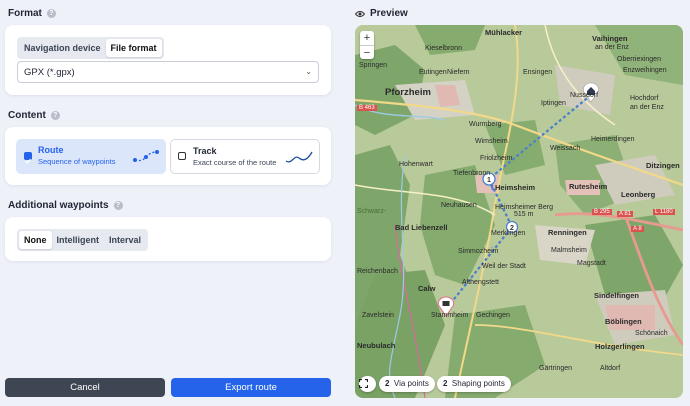  Describe the element at coordinates (489, 180) in the screenshot. I see `svg-text: 1` at that location.